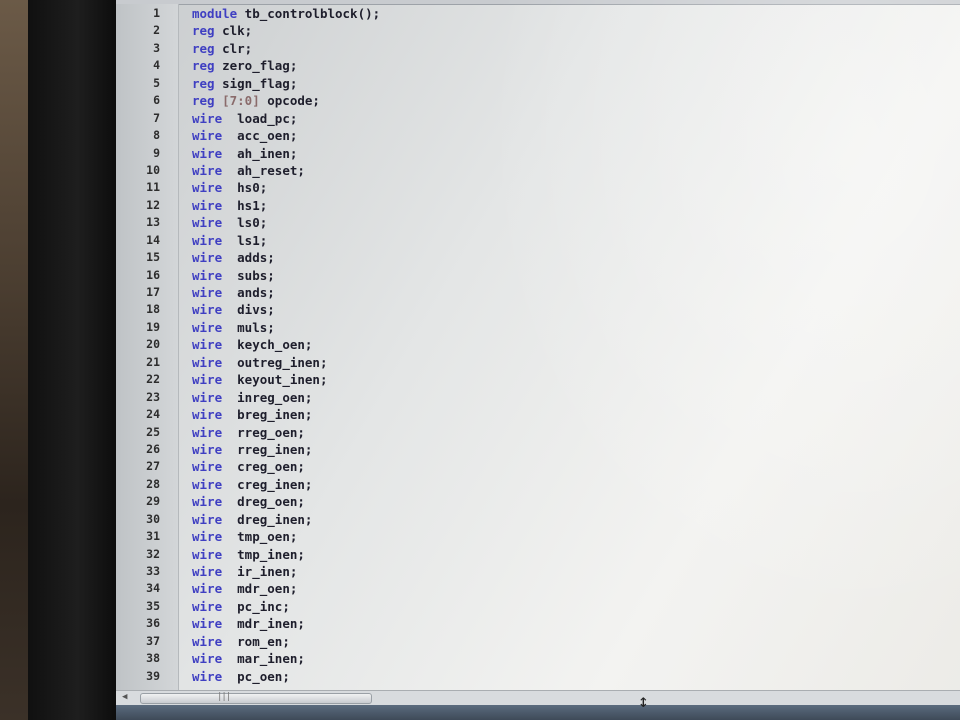  What do you see at coordinates (244, 588) in the screenshot?
I see `code-text: wire mdr_oen;` at bounding box center [244, 588].